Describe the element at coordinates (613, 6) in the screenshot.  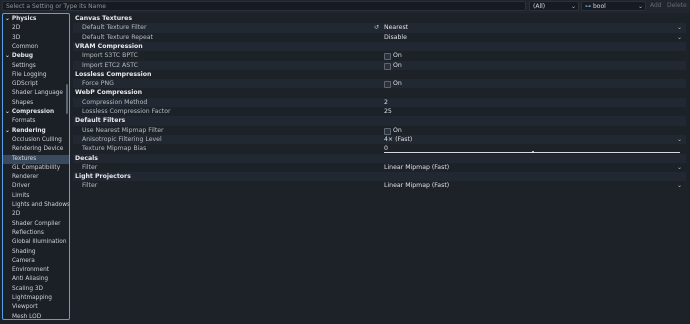
I see `type-dropdown: ⊶ bool ⌄` at that location.